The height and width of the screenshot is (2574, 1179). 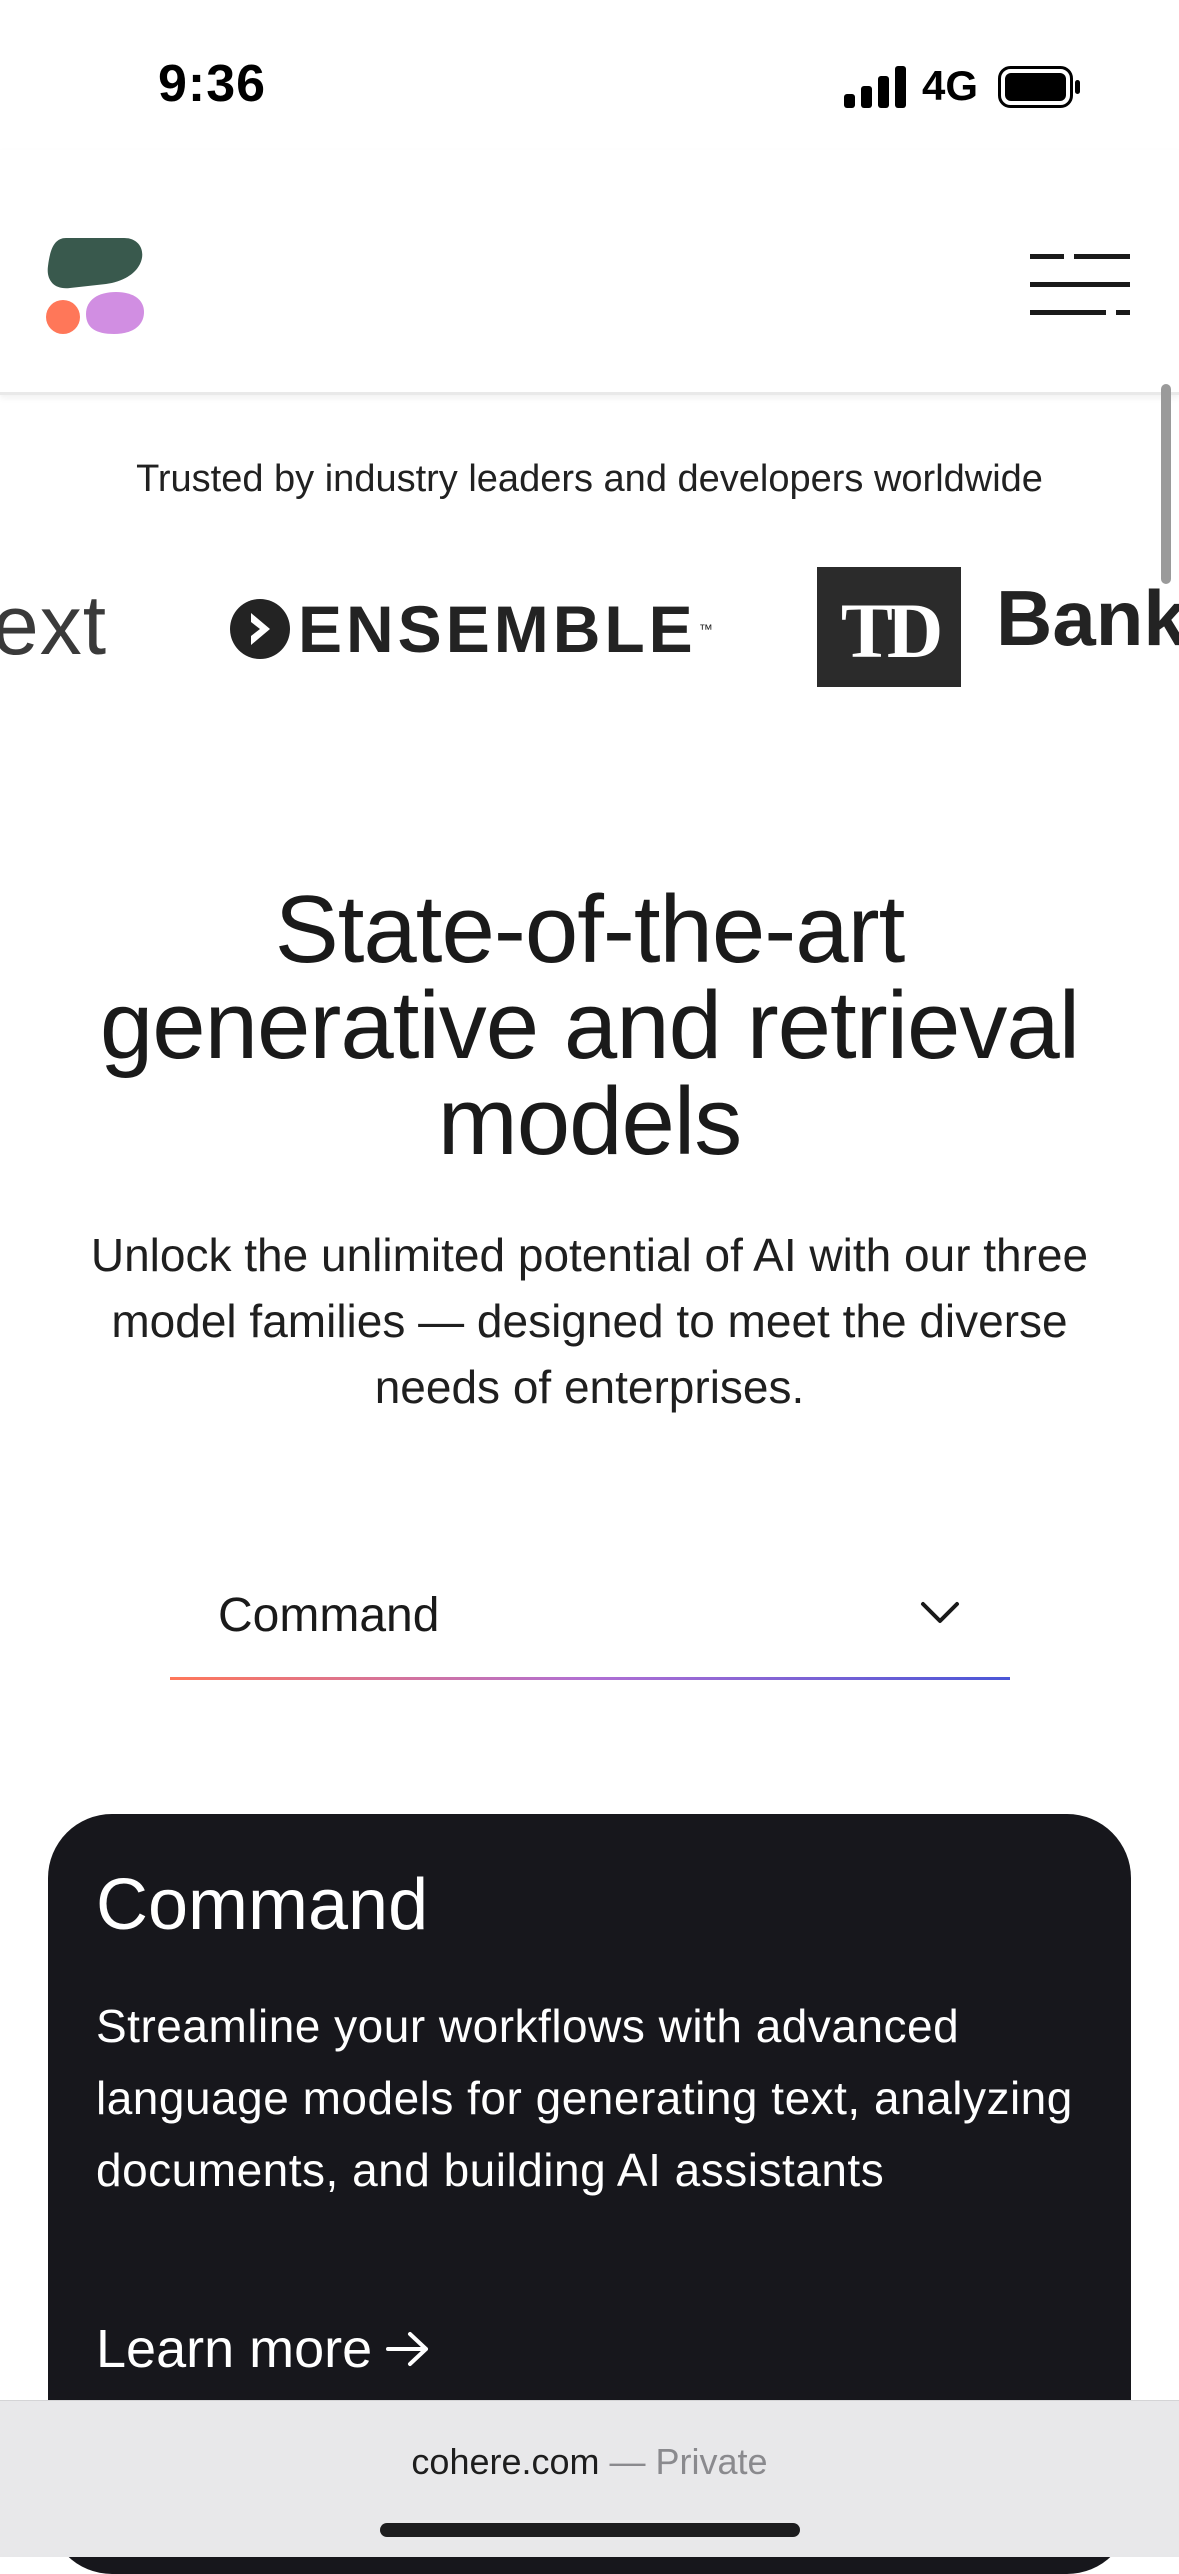 I want to click on ensemble-chevron-icon, so click(x=260, y=629).